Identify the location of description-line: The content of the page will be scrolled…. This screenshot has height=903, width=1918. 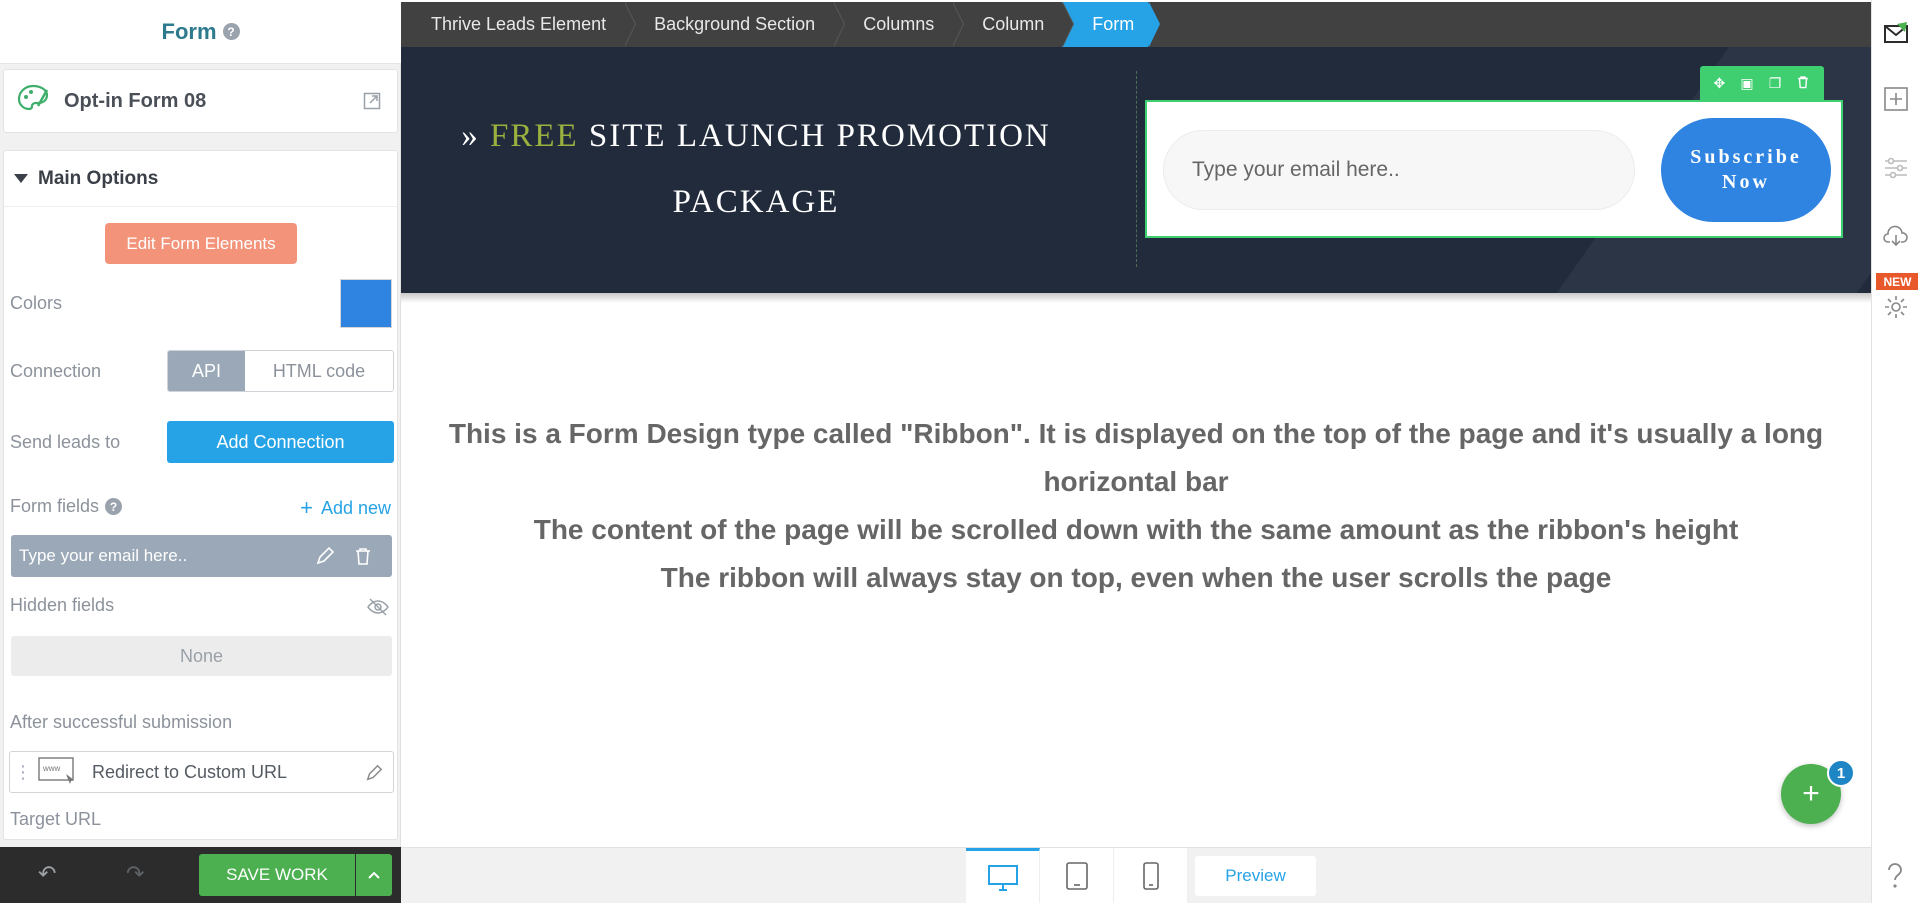
(1136, 529).